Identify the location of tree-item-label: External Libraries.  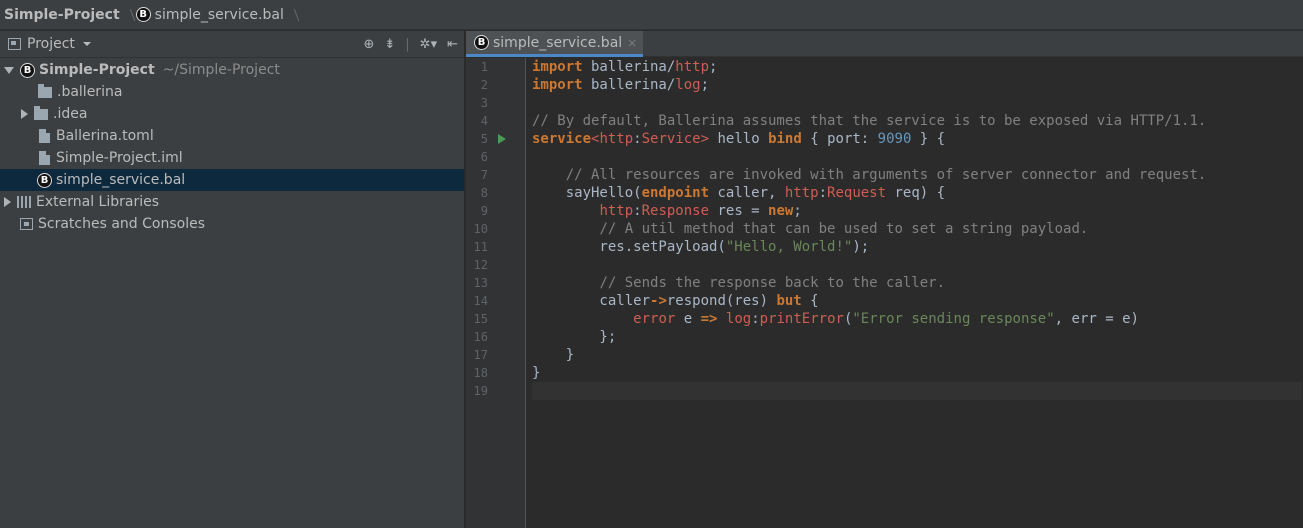
(97, 202).